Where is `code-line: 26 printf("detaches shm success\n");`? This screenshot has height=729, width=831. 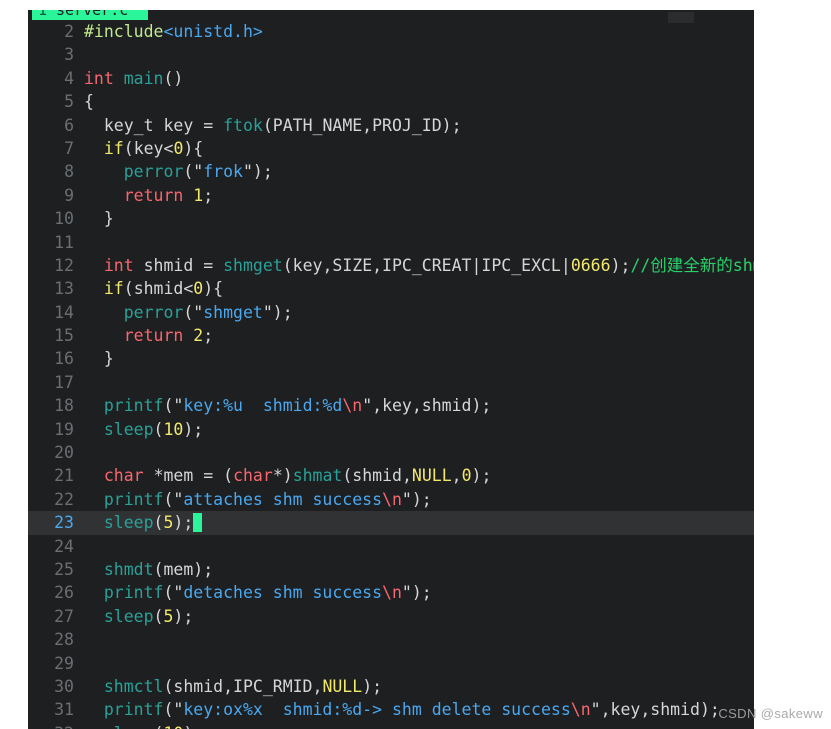 code-line: 26 printf("detaches shm success\n"); is located at coordinates (391, 592).